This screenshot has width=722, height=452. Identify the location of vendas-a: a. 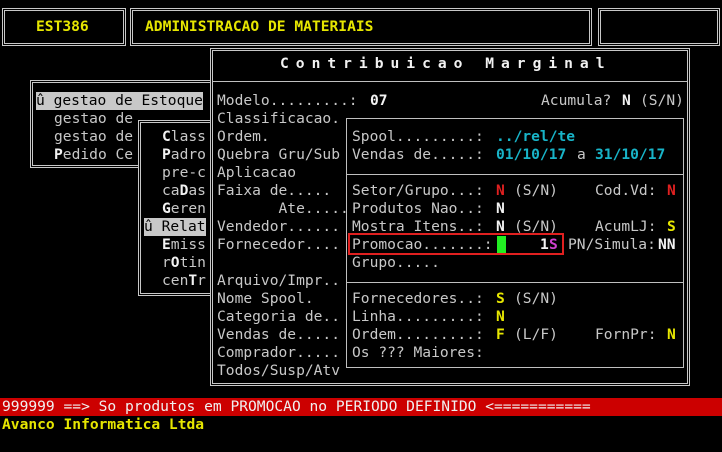
(581, 154).